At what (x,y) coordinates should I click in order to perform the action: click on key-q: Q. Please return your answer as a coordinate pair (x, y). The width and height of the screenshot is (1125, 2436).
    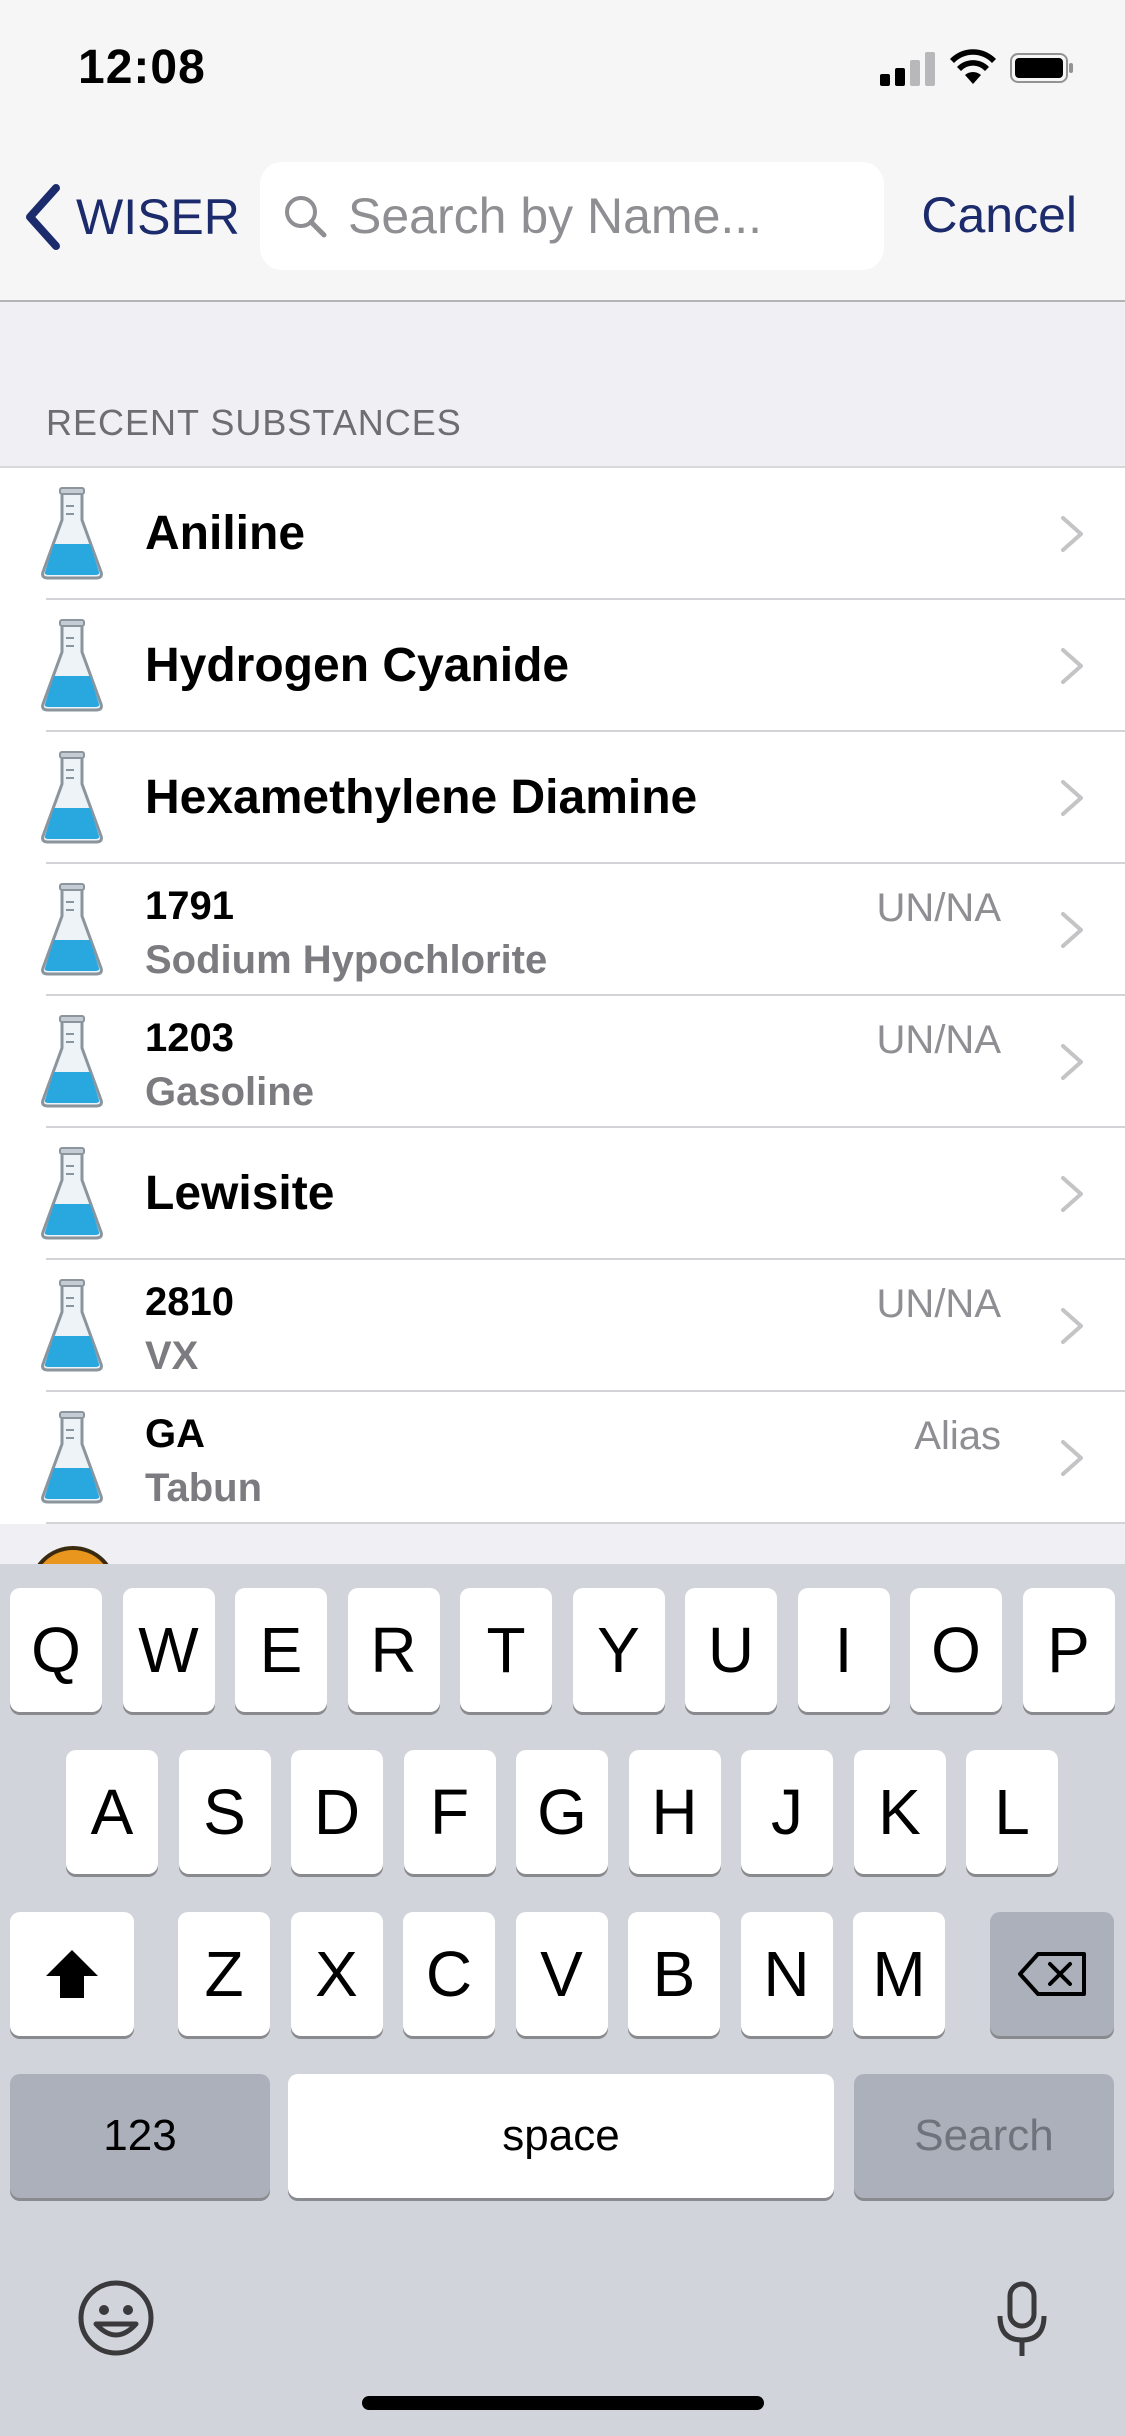
    Looking at the image, I should click on (56, 1650).